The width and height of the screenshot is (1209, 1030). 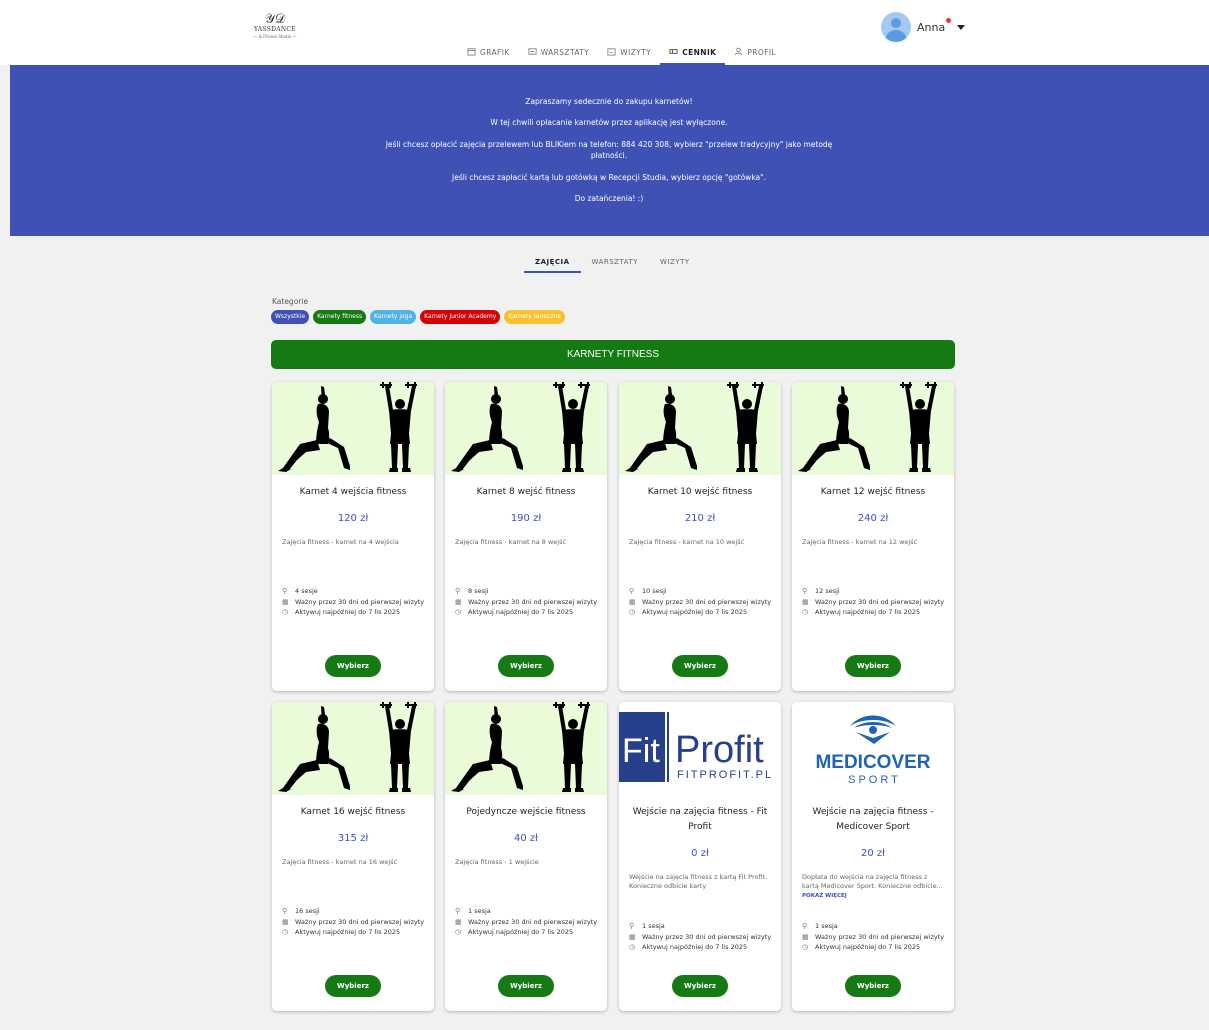 I want to click on card-price: 20 zł, so click(x=873, y=853).